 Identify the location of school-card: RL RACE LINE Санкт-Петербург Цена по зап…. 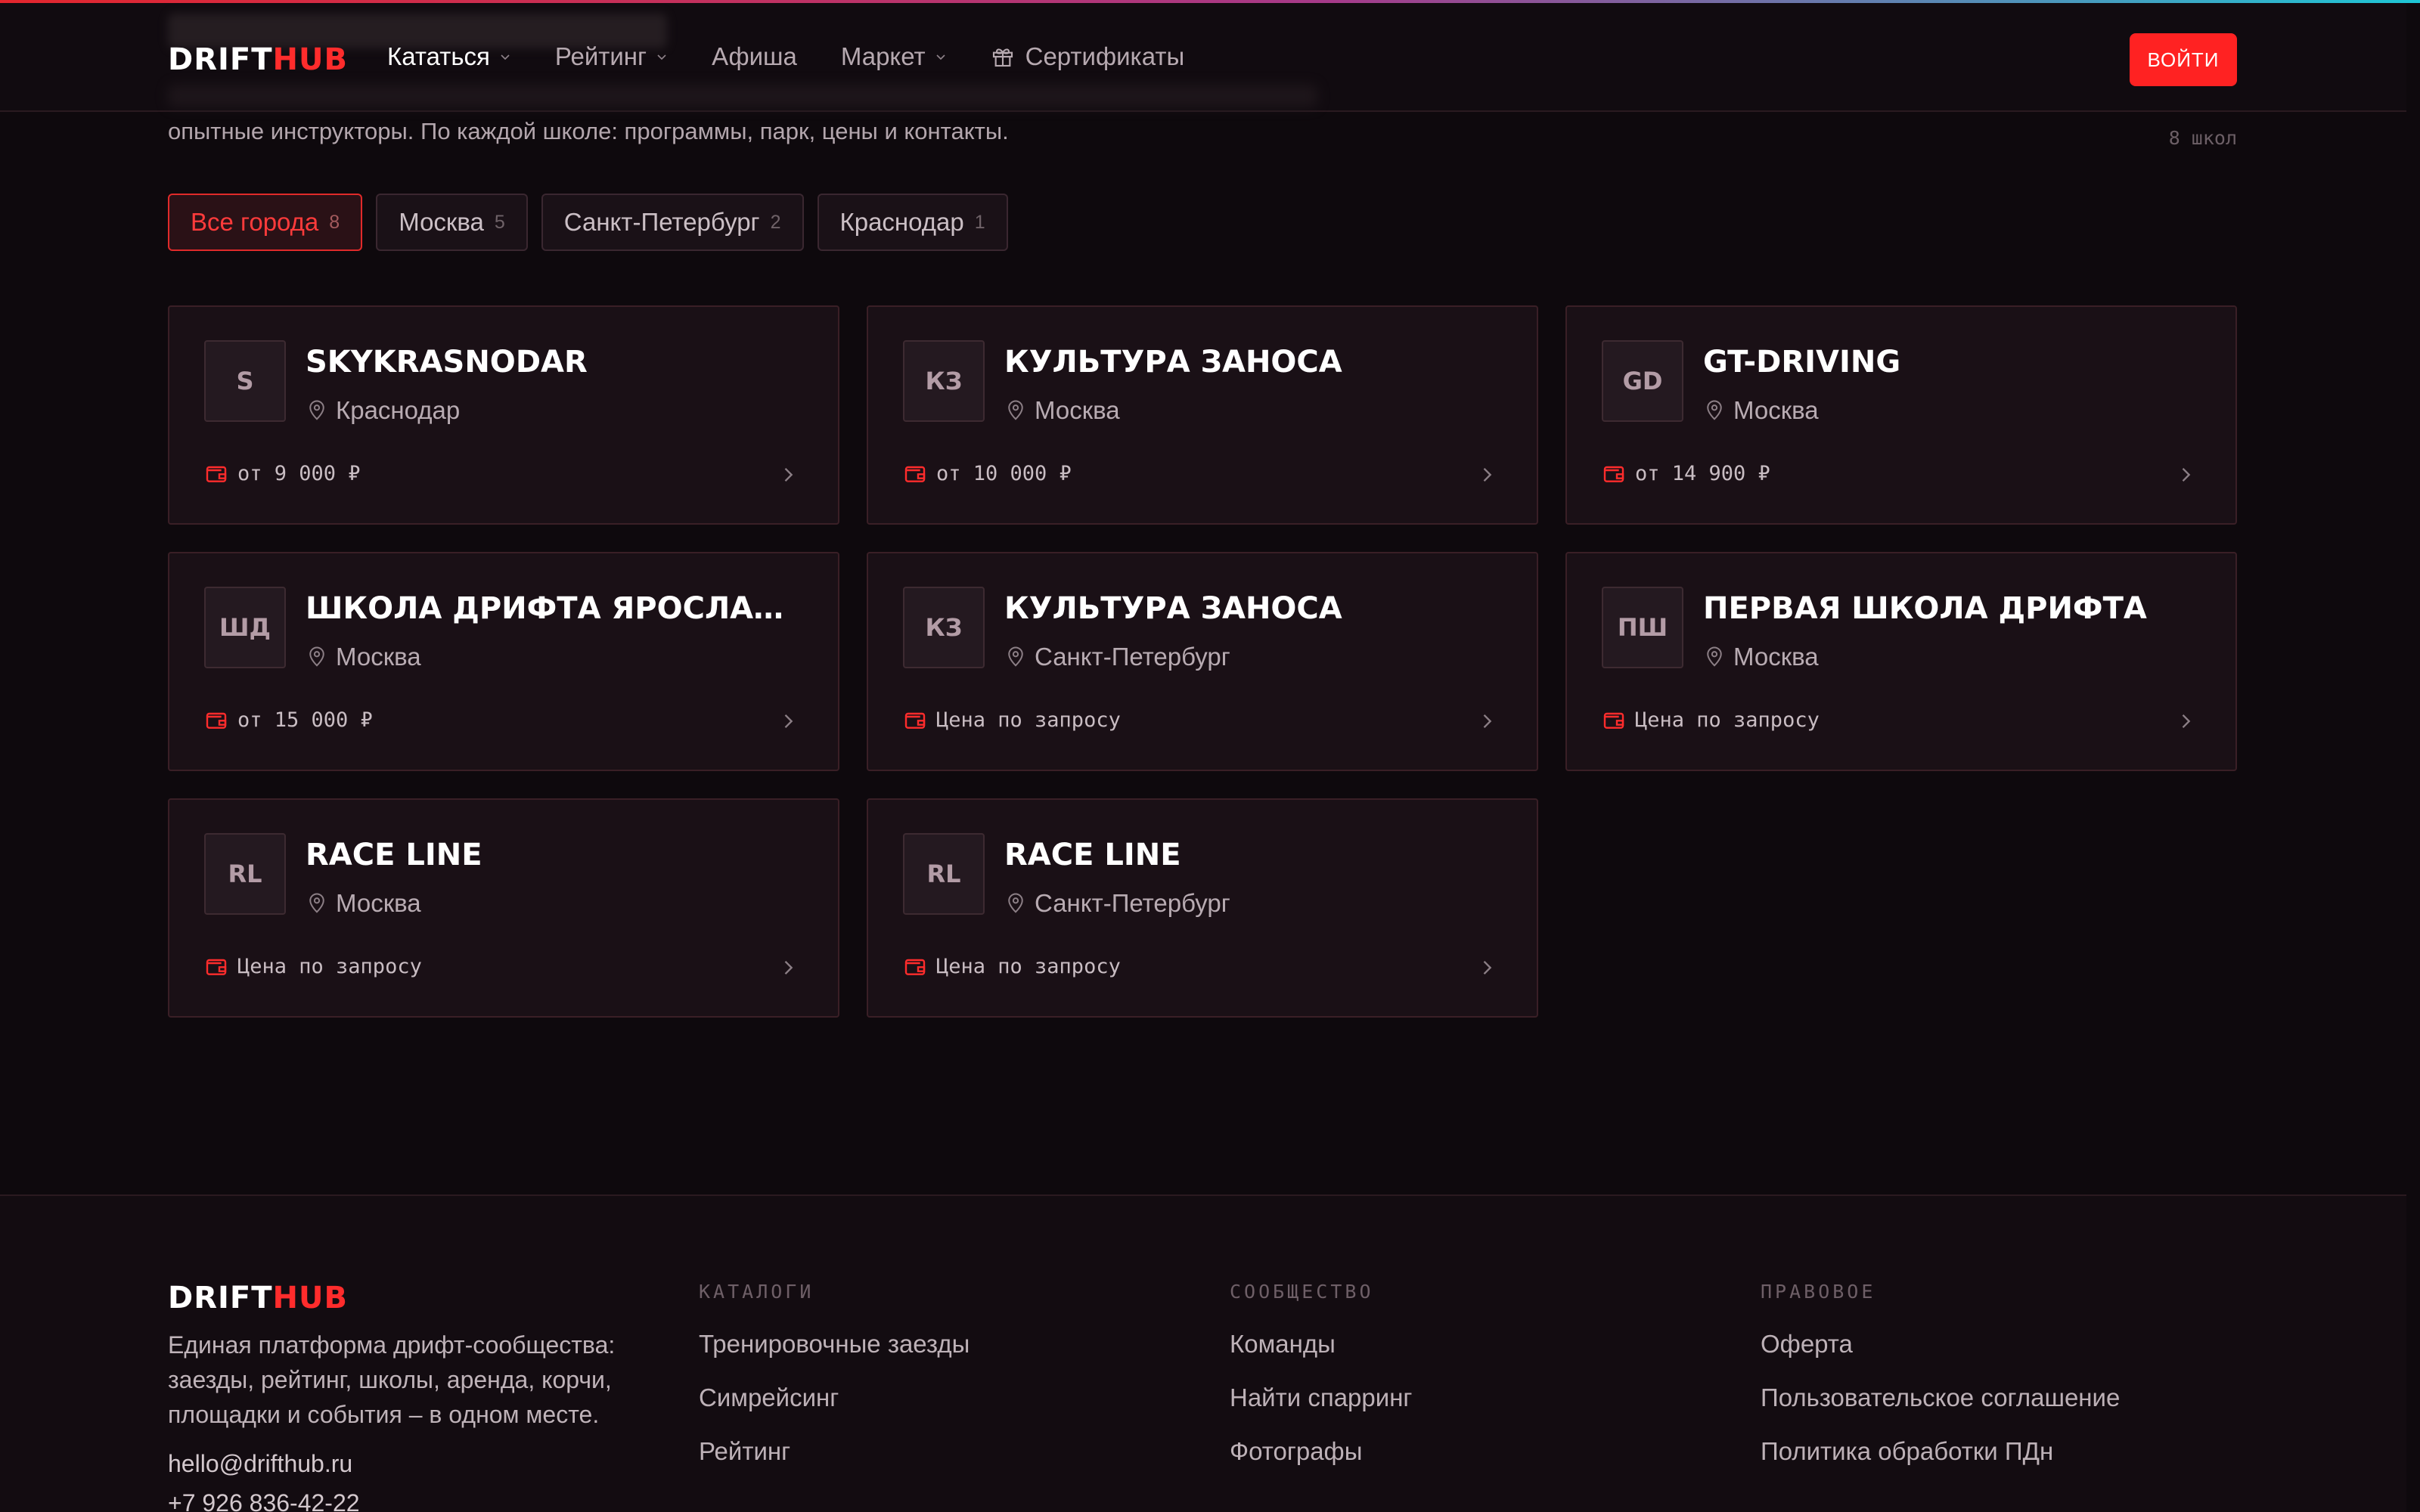
(1202, 908).